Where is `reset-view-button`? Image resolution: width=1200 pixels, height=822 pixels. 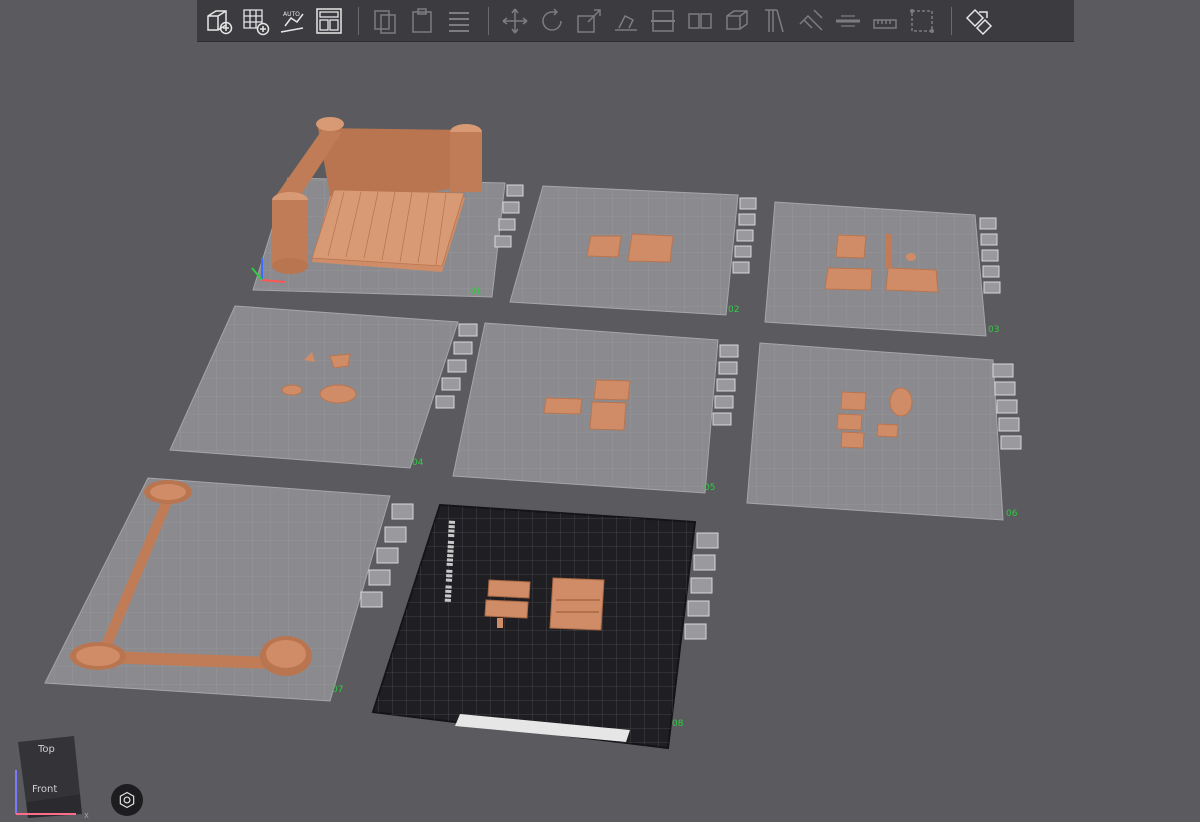 reset-view-button is located at coordinates (127, 800).